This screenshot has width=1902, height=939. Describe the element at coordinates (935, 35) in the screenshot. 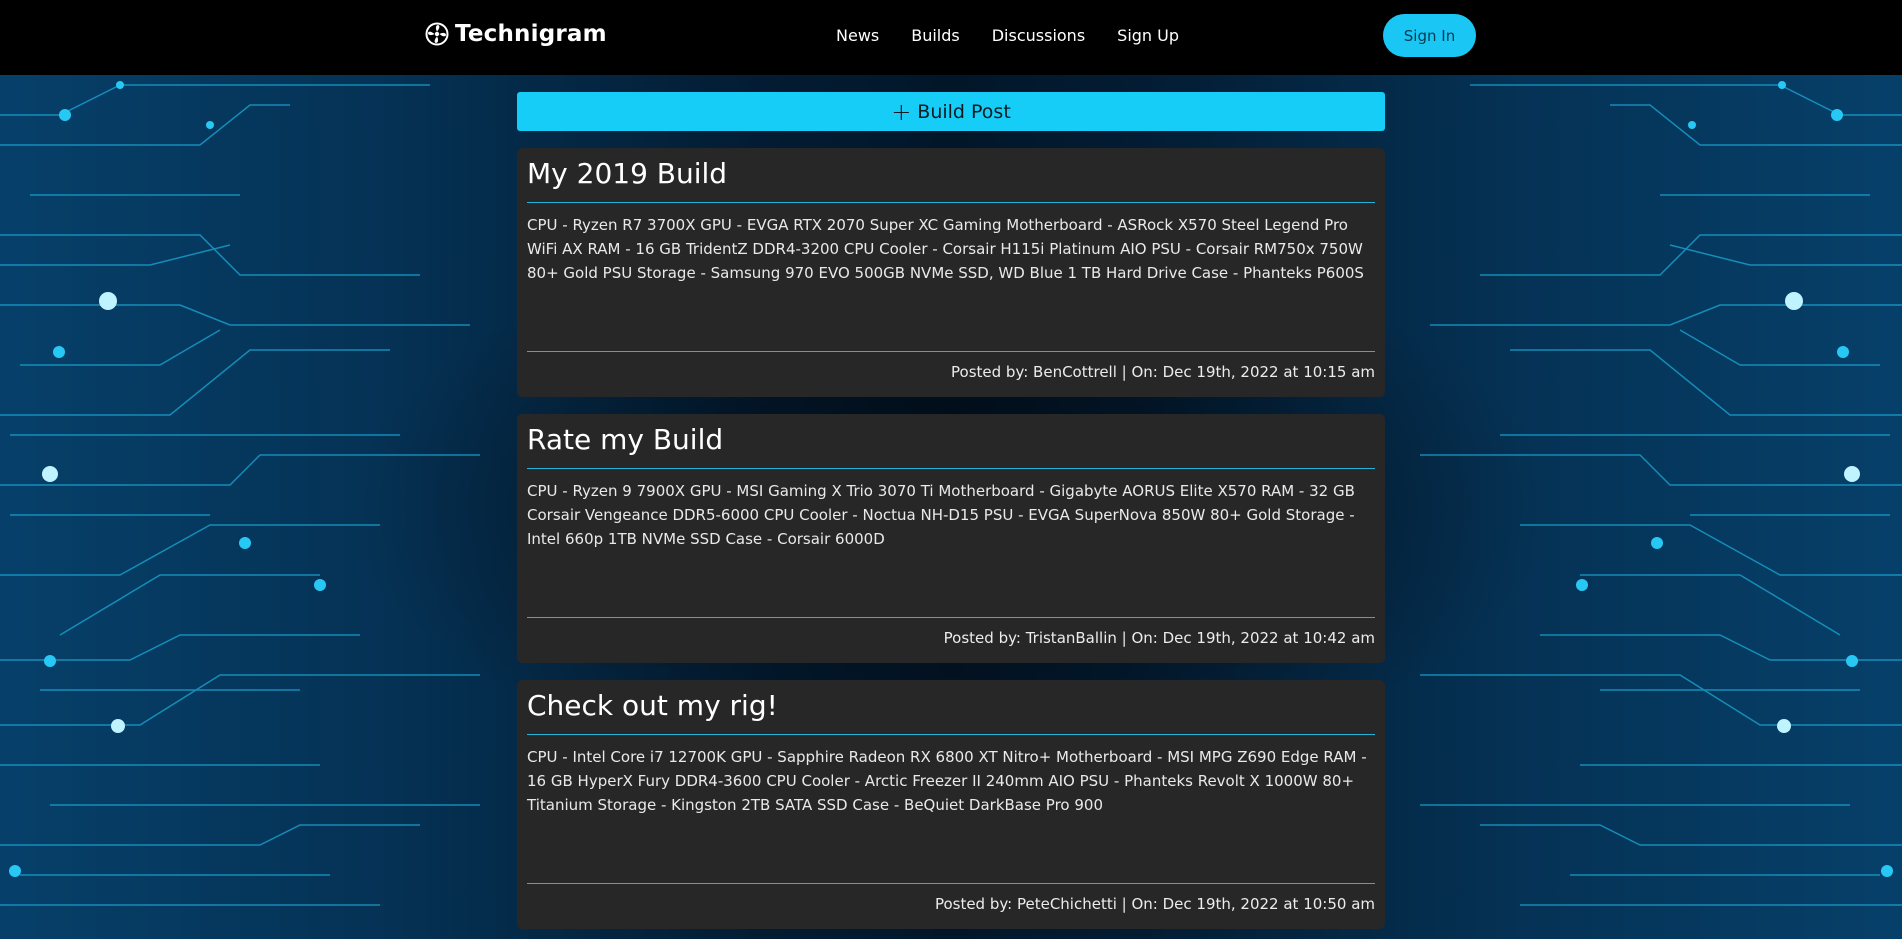

I see `nav-link-builds: Builds` at that location.